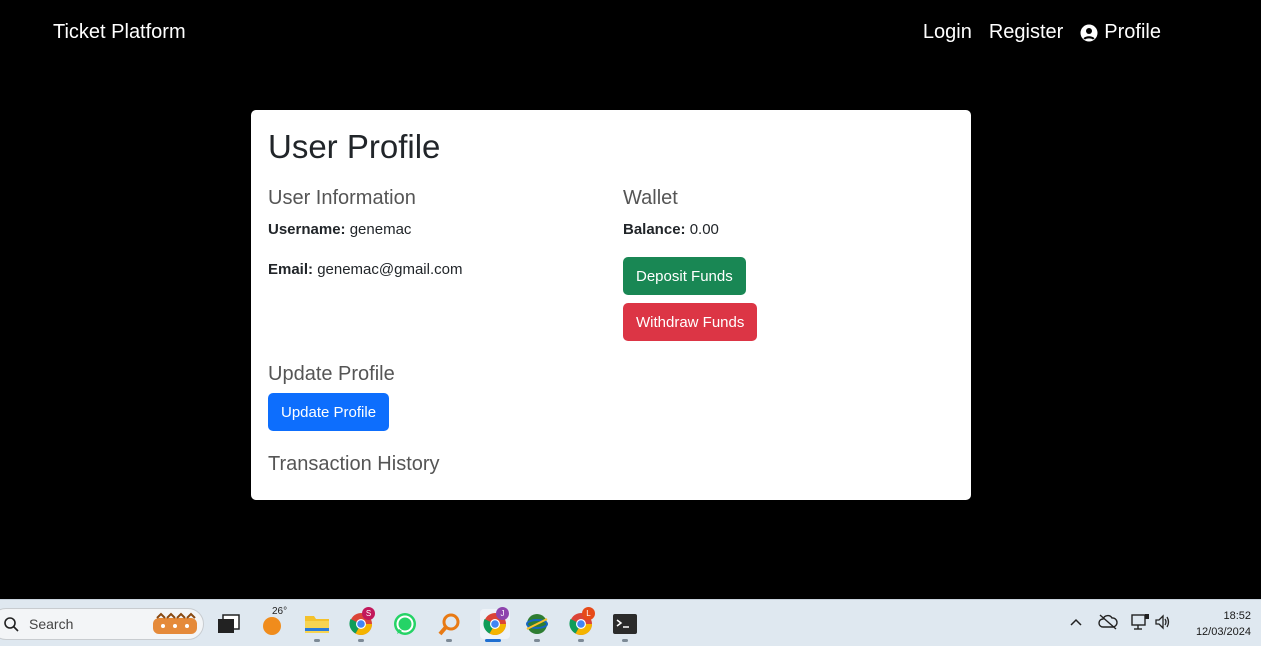  I want to click on user-info-heading: User Information, so click(342, 198).